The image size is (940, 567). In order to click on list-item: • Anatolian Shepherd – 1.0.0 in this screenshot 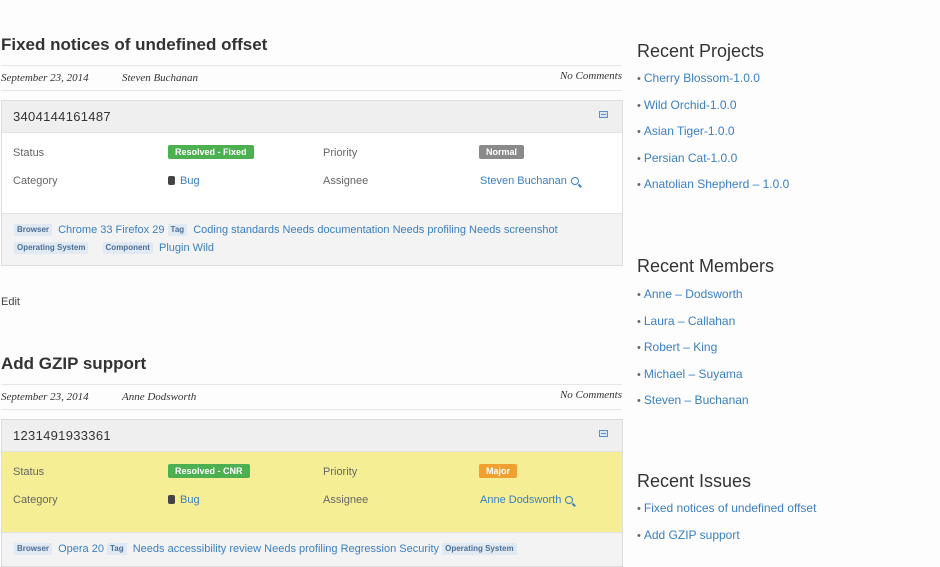, I will do `click(713, 190)`.